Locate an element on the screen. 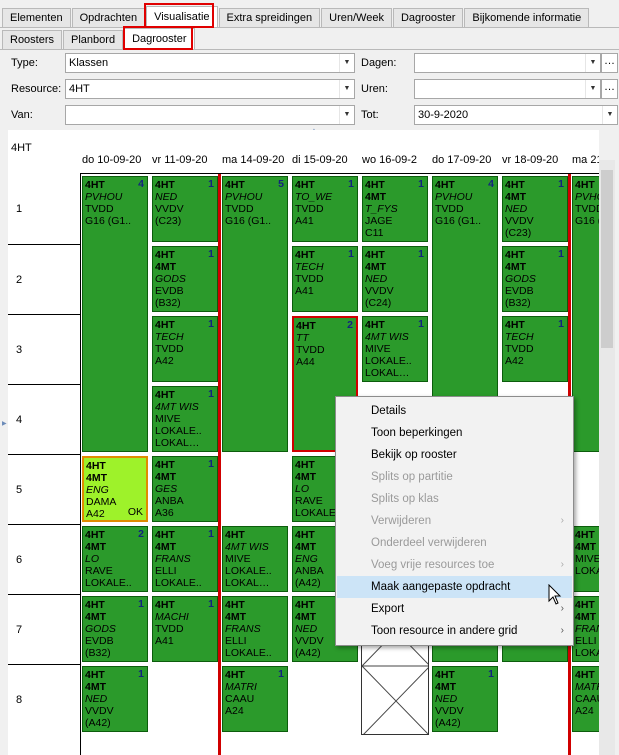  context-menu-item: Details is located at coordinates (454, 411).